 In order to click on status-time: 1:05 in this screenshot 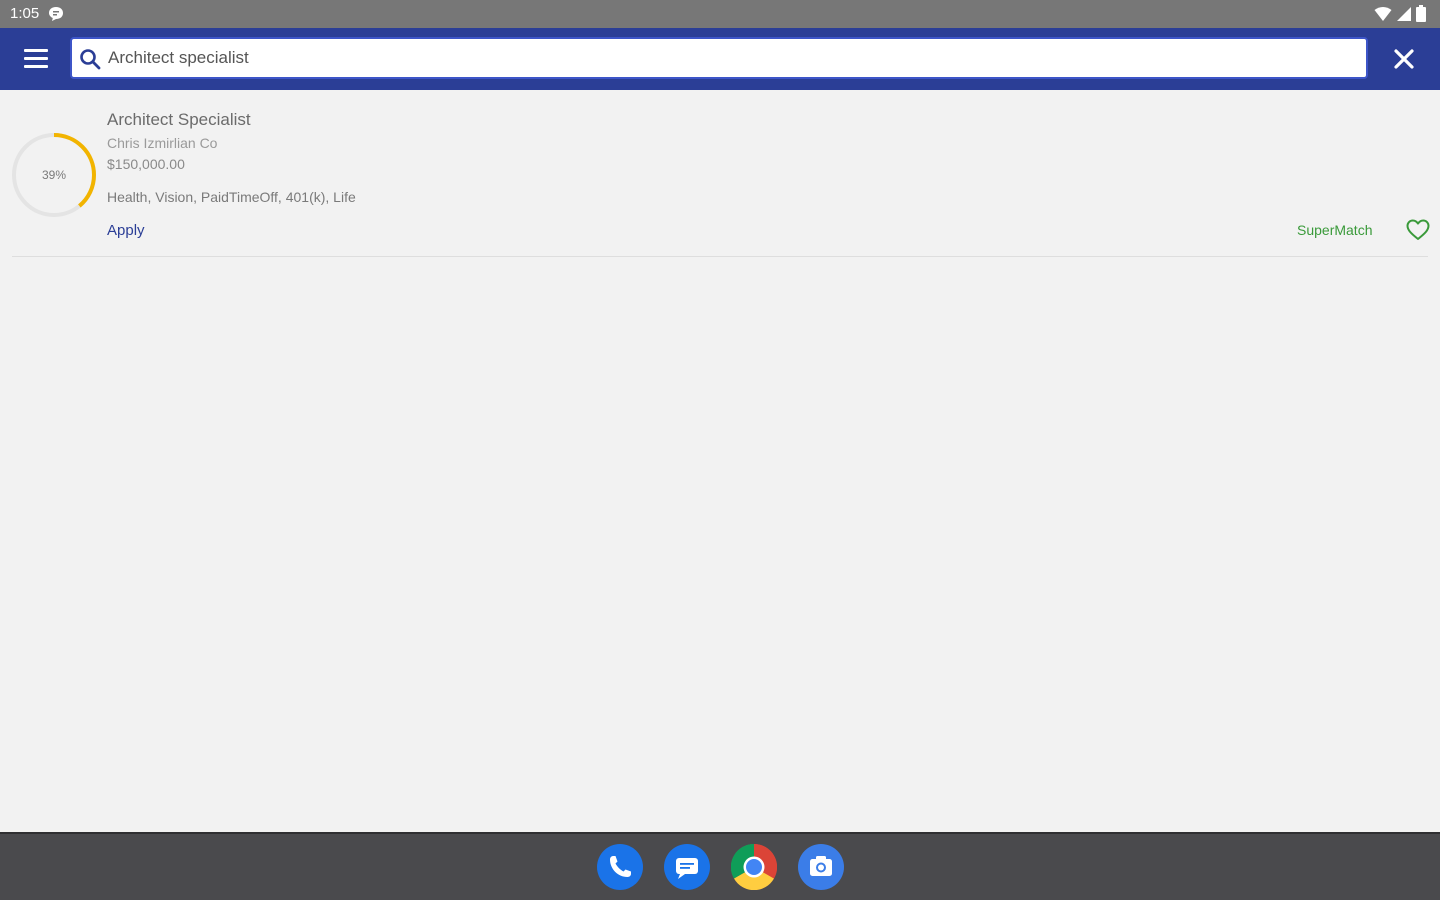, I will do `click(25, 13)`.